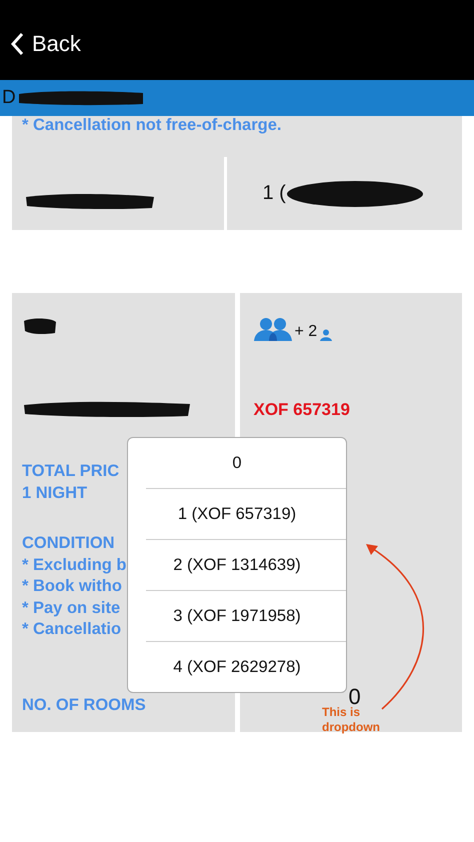 This screenshot has width=474, height=842. What do you see at coordinates (237, 463) in the screenshot?
I see `dropdown-option: 0` at bounding box center [237, 463].